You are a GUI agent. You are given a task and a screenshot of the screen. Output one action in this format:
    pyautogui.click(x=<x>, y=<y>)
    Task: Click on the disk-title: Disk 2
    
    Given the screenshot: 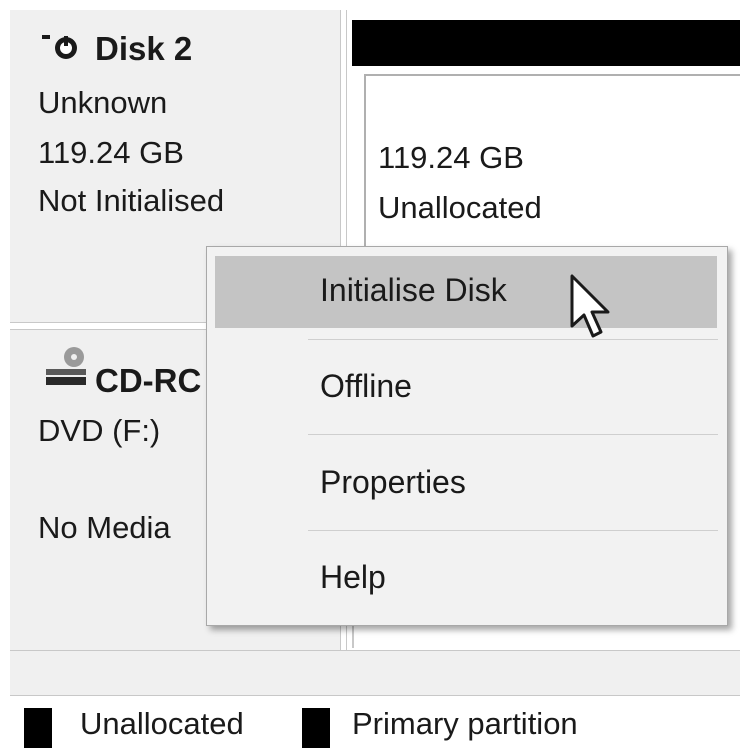 What is the action you would take?
    pyautogui.click(x=143, y=49)
    